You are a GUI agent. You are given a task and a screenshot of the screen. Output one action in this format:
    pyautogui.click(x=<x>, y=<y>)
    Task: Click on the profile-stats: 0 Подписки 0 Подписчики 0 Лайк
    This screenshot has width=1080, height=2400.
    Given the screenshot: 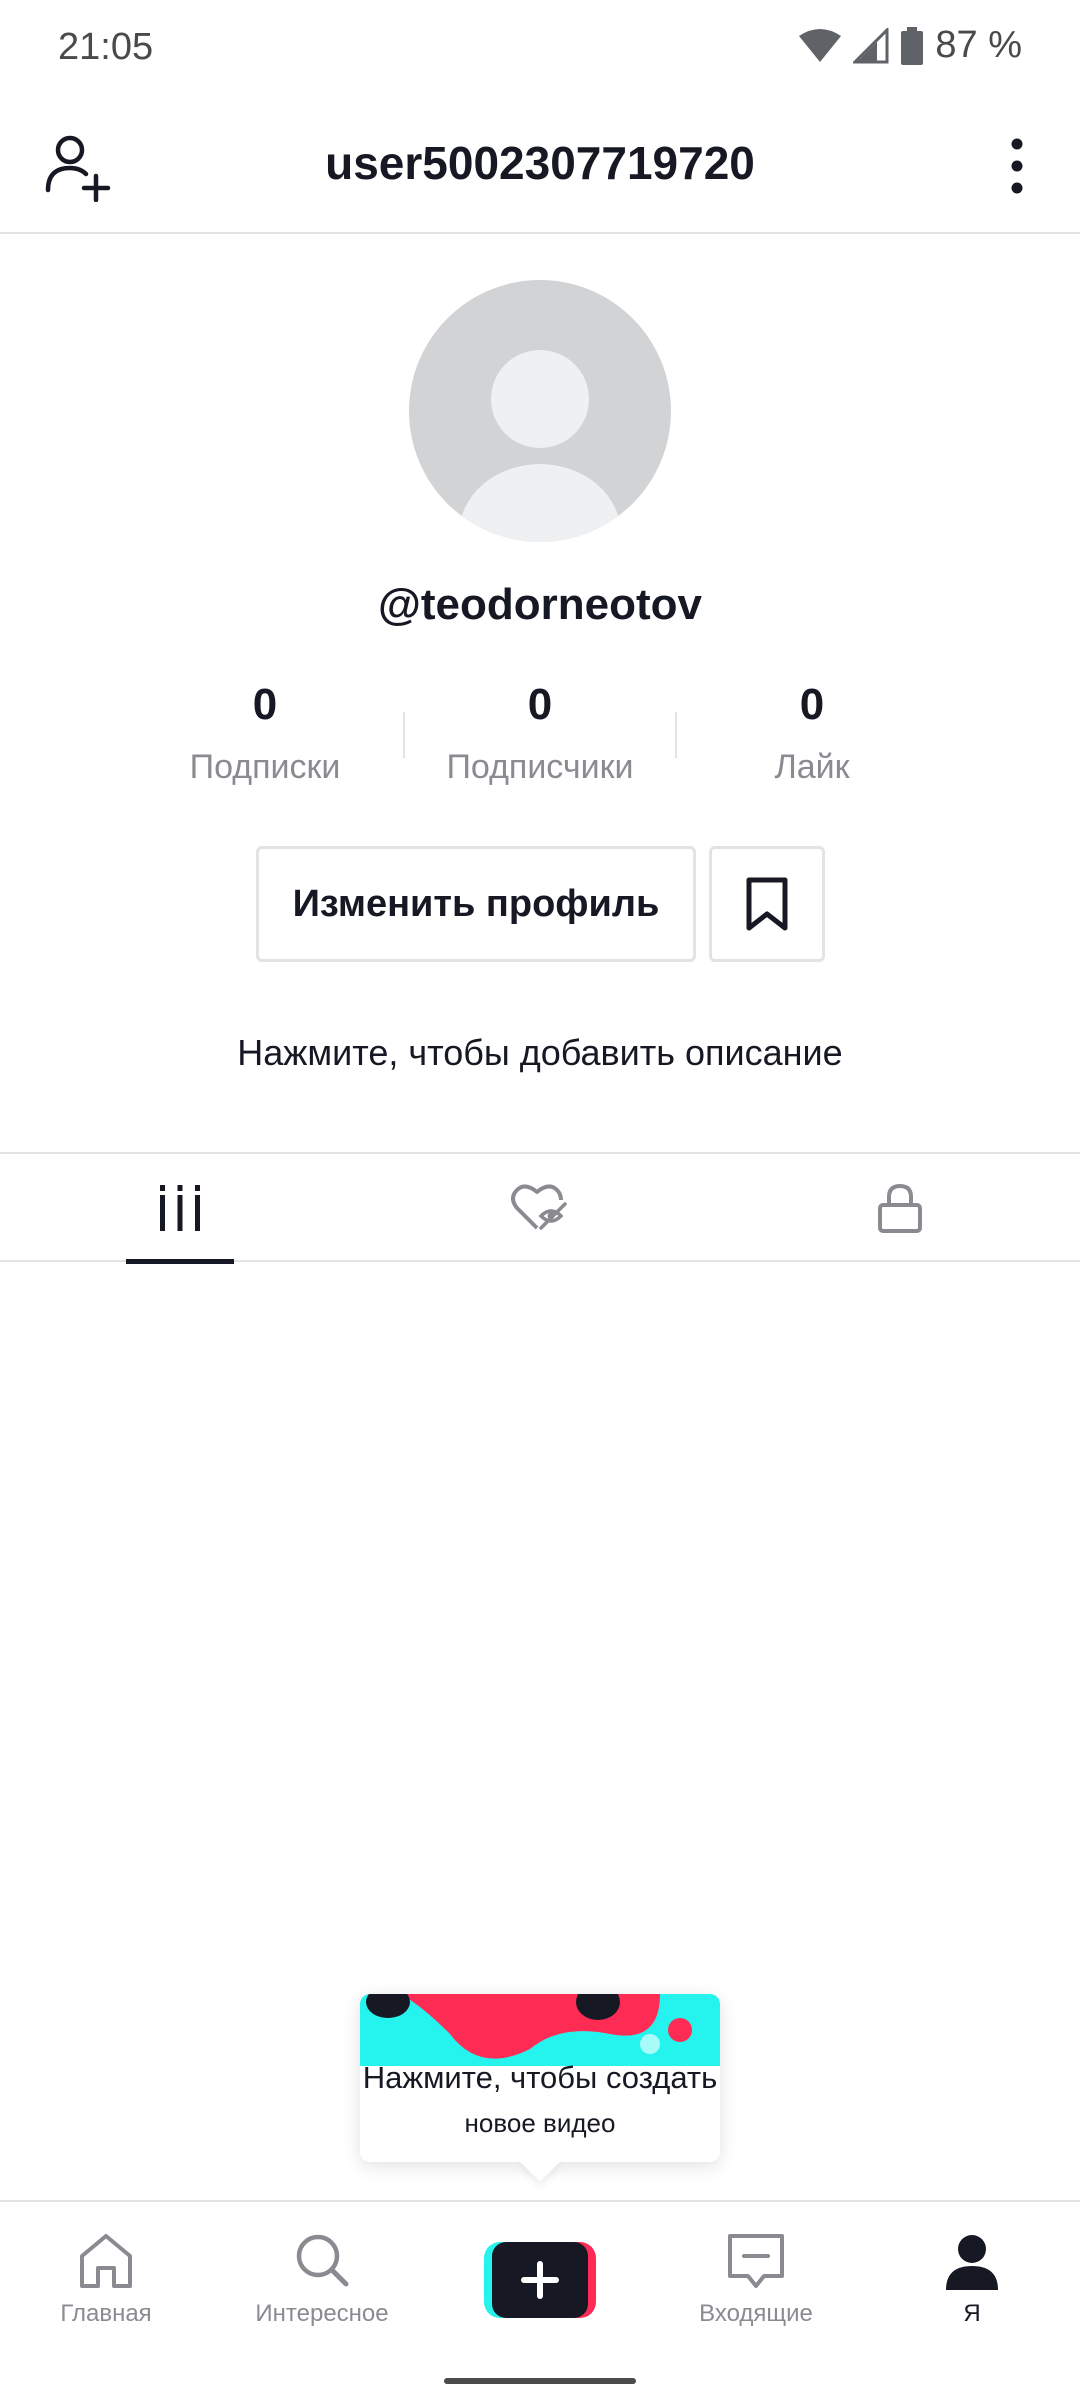 What is the action you would take?
    pyautogui.click(x=540, y=740)
    